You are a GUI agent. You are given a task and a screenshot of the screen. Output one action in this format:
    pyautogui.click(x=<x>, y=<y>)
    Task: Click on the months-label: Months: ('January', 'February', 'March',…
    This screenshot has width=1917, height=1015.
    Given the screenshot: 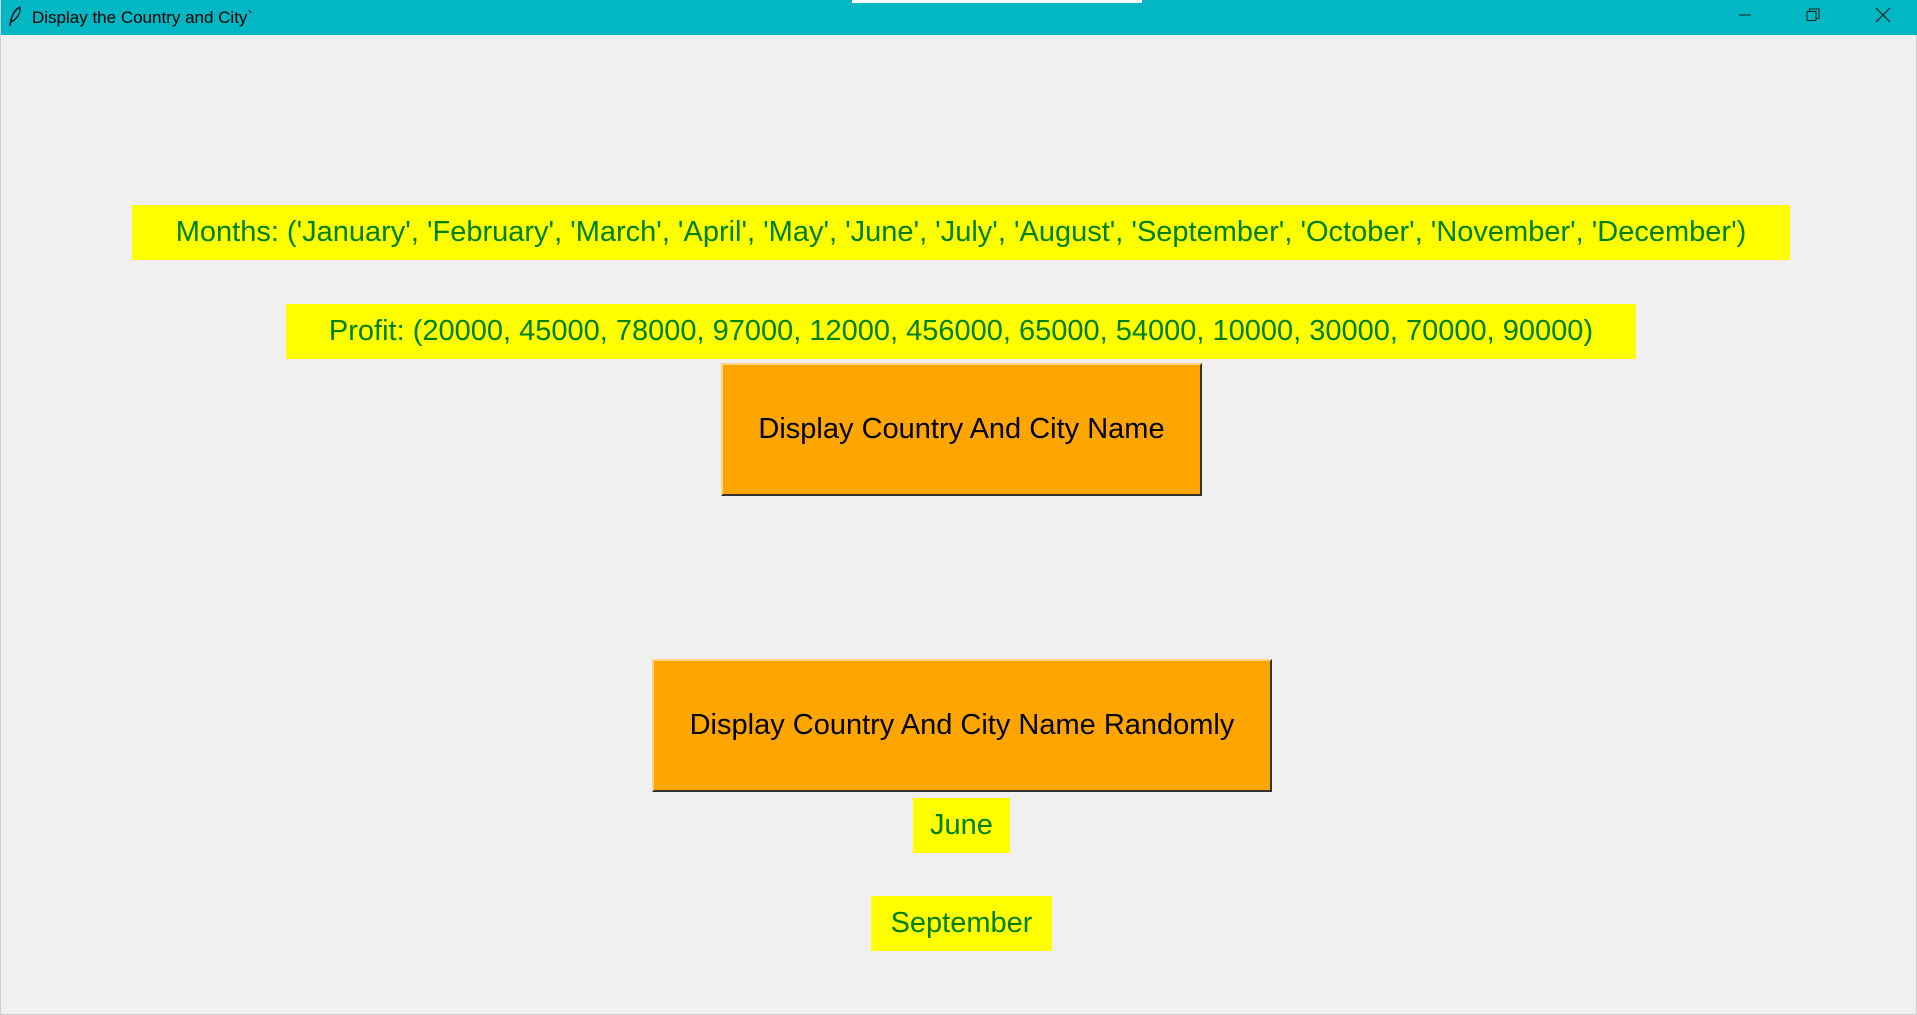 What is the action you would take?
    pyautogui.click(x=961, y=232)
    